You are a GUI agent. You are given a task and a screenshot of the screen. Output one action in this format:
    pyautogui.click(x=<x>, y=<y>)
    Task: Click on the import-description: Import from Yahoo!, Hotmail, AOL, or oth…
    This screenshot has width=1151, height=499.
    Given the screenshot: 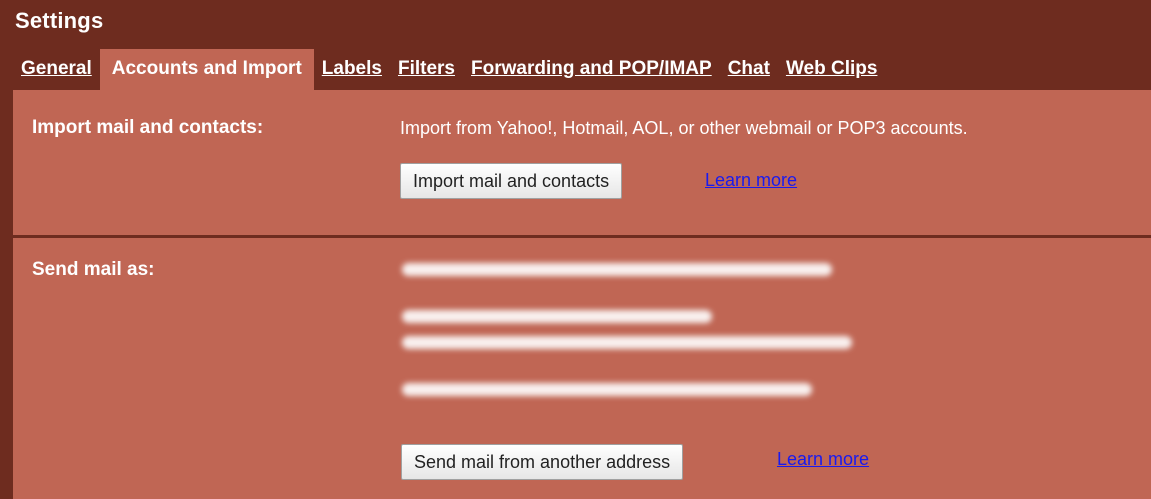 What is the action you would take?
    pyautogui.click(x=684, y=128)
    